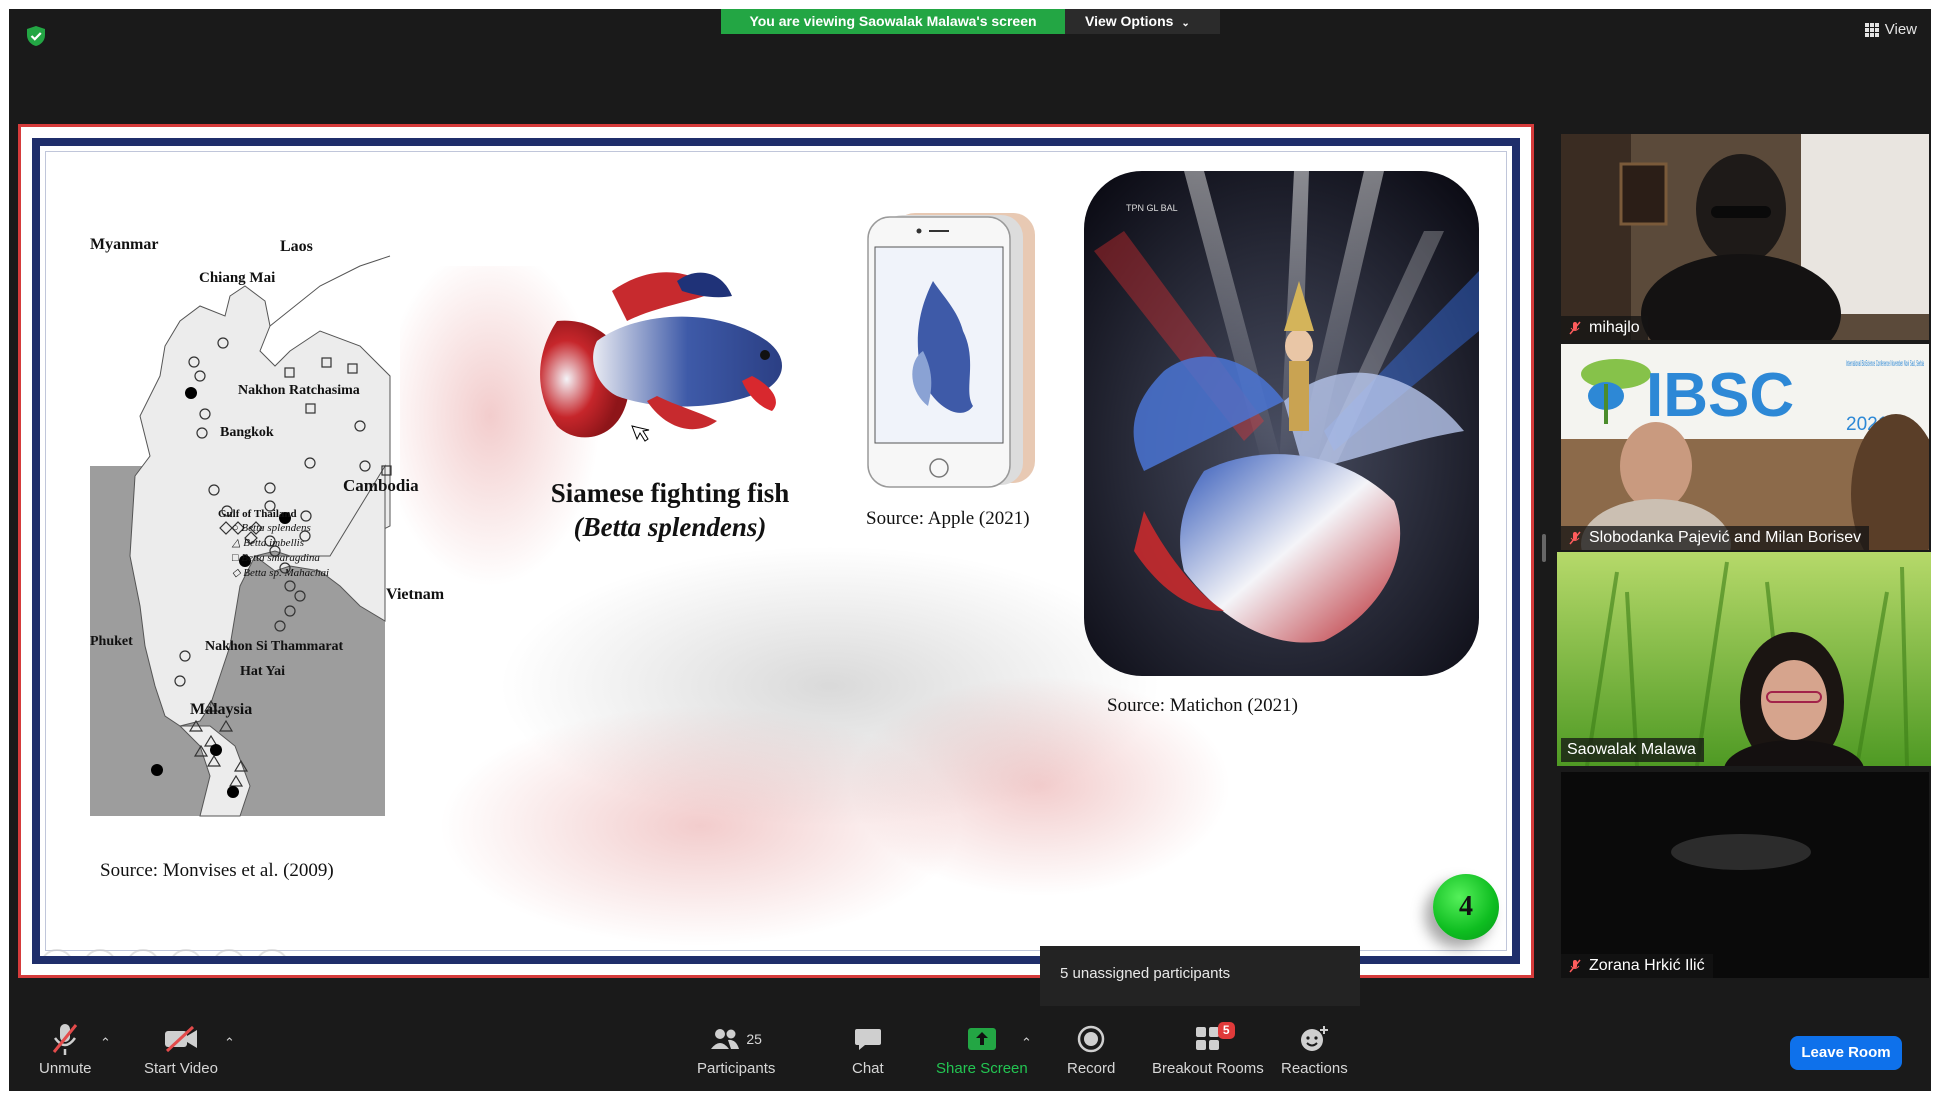  I want to click on share-screen-label: Share Screen, so click(982, 1068).